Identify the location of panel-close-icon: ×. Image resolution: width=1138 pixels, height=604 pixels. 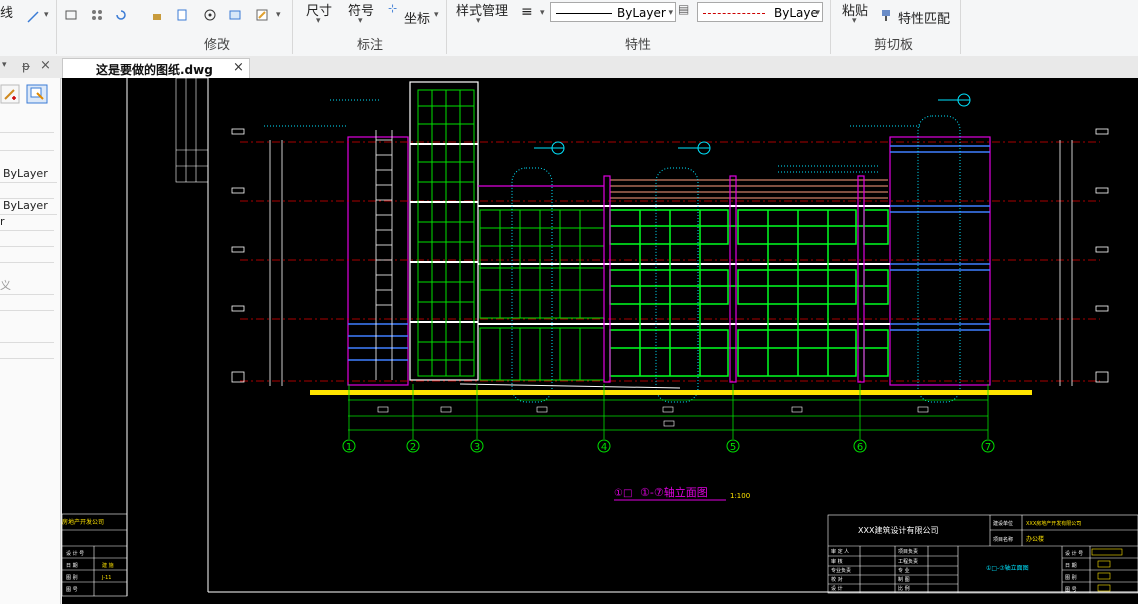
(45, 65).